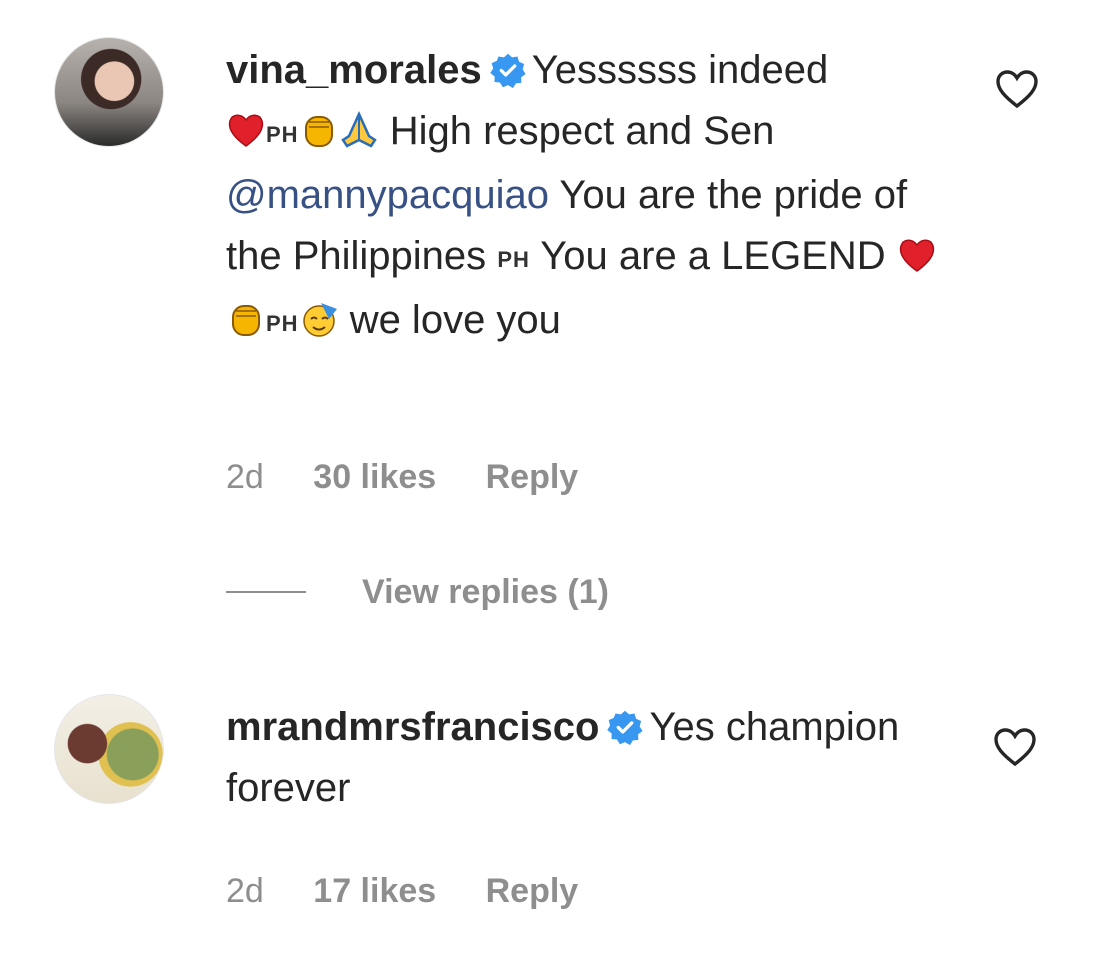 Image resolution: width=1120 pixels, height=963 pixels. I want to click on view-replies-button: View replies (1), so click(417, 592).